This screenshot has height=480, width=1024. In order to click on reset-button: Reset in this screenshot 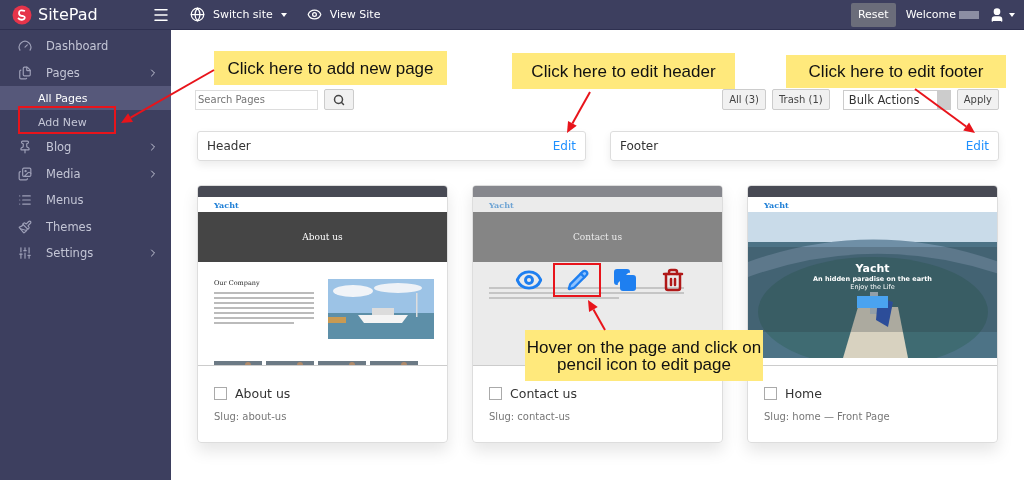, I will do `click(873, 14)`.